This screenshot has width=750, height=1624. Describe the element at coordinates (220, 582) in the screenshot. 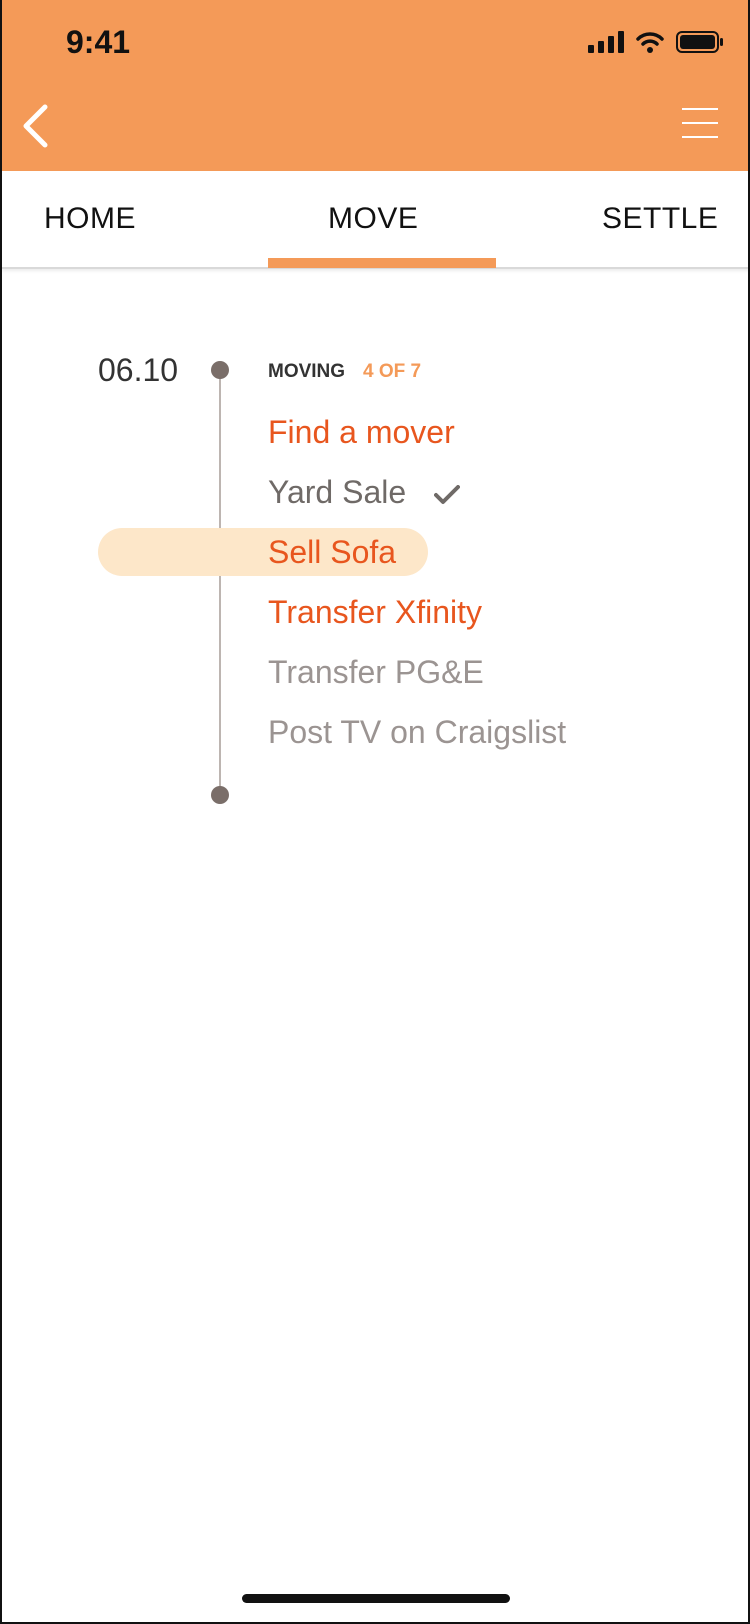

I see `timeline-line` at that location.